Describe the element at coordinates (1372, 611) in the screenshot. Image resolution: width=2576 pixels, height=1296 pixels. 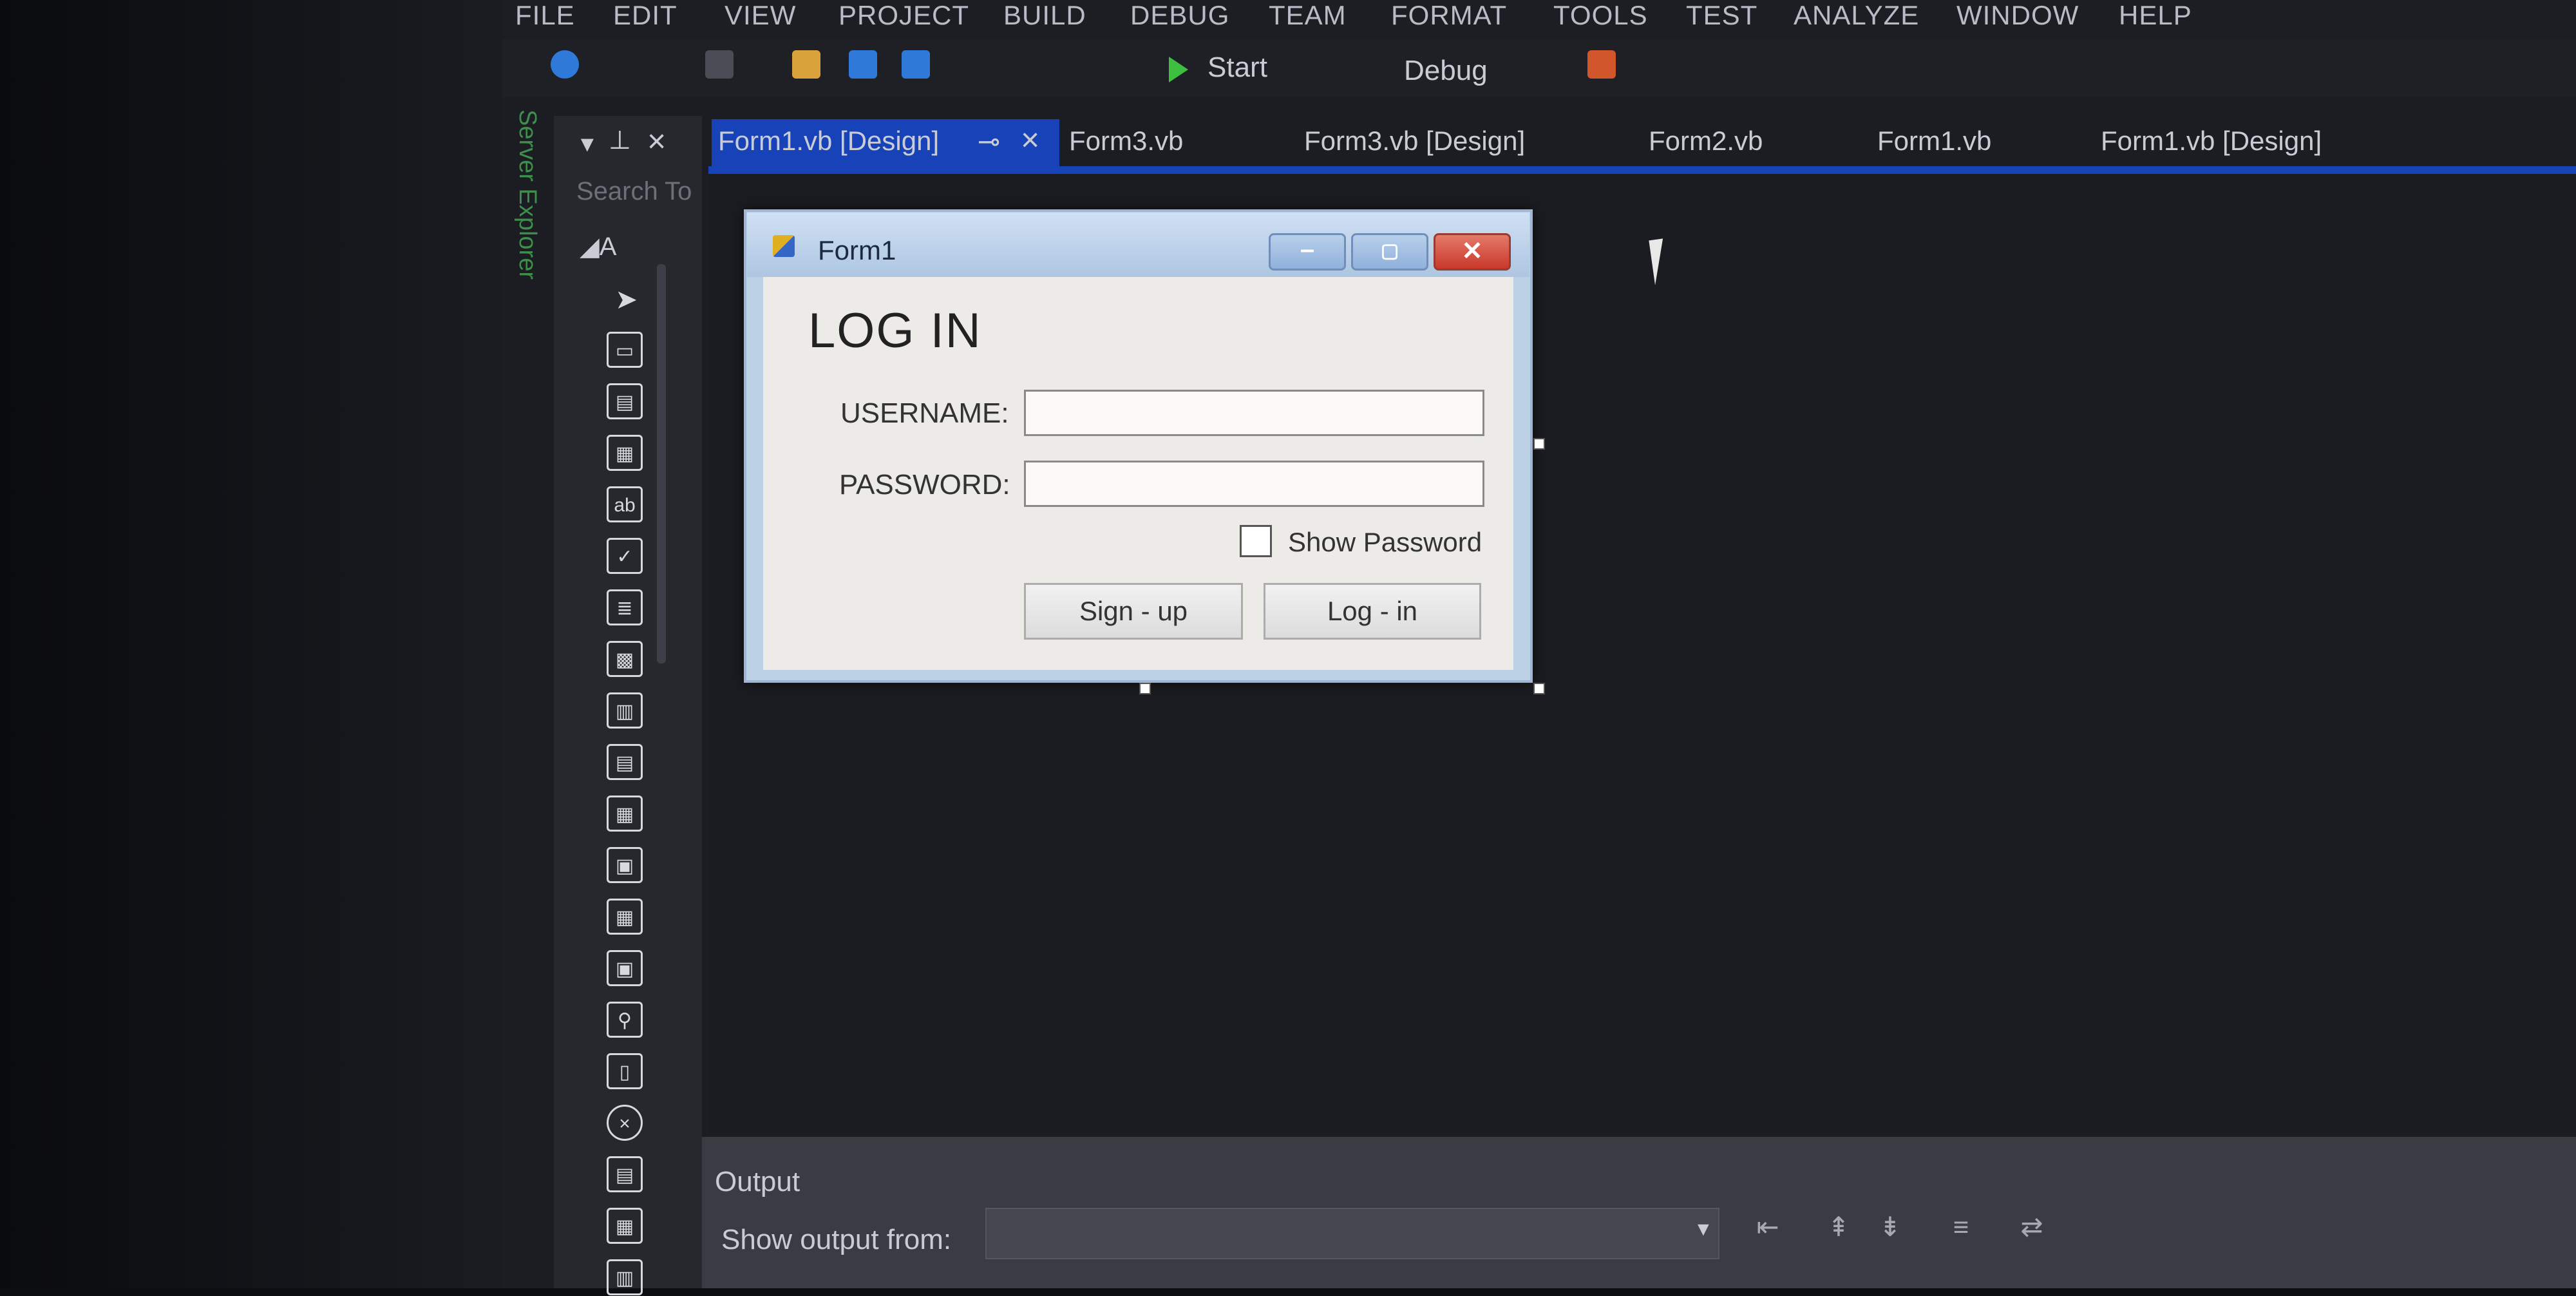
I see `login-button: Log - in` at that location.